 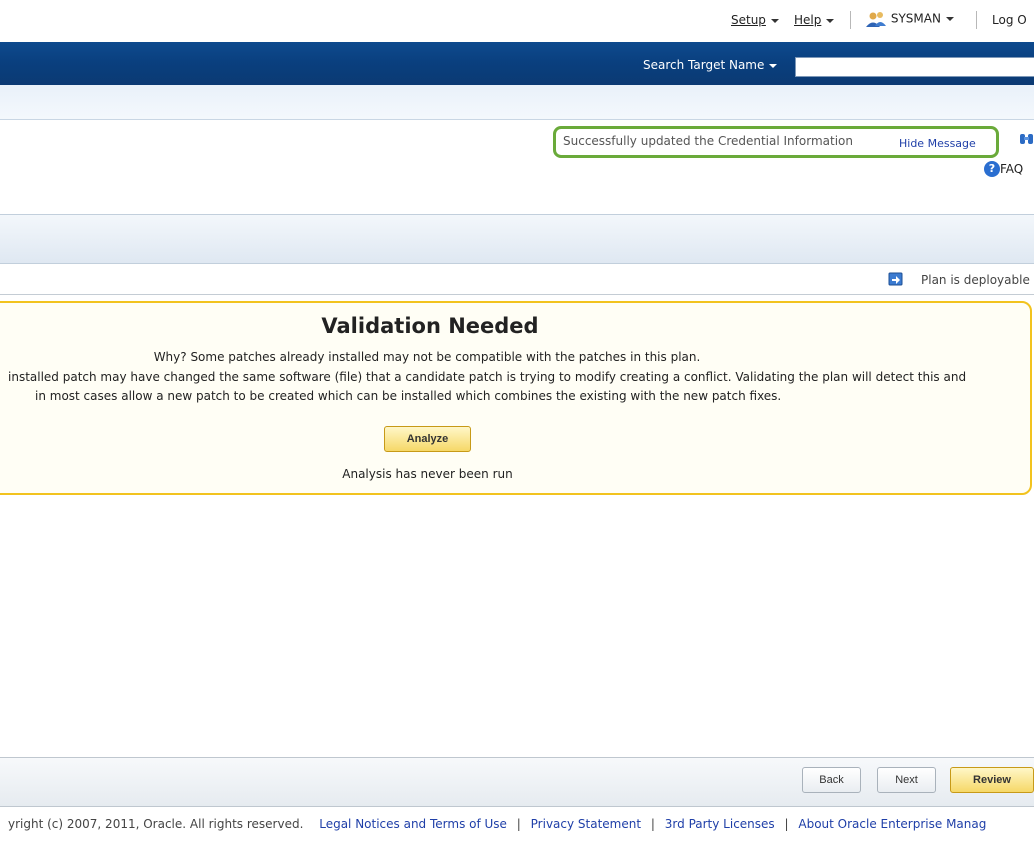 I want to click on logout-link: Log O, so click(x=1009, y=20).